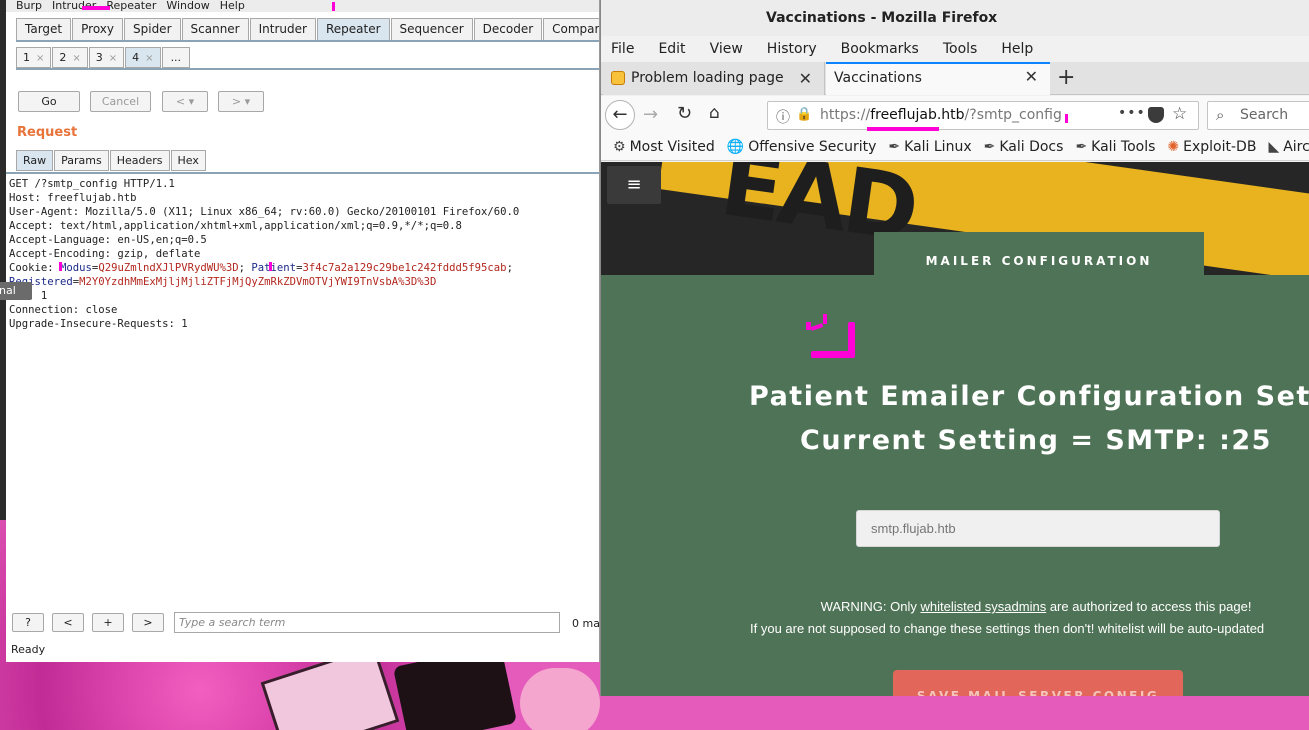  What do you see at coordinates (431, 29) in the screenshot?
I see `tab-sequencer: Sequencer` at bounding box center [431, 29].